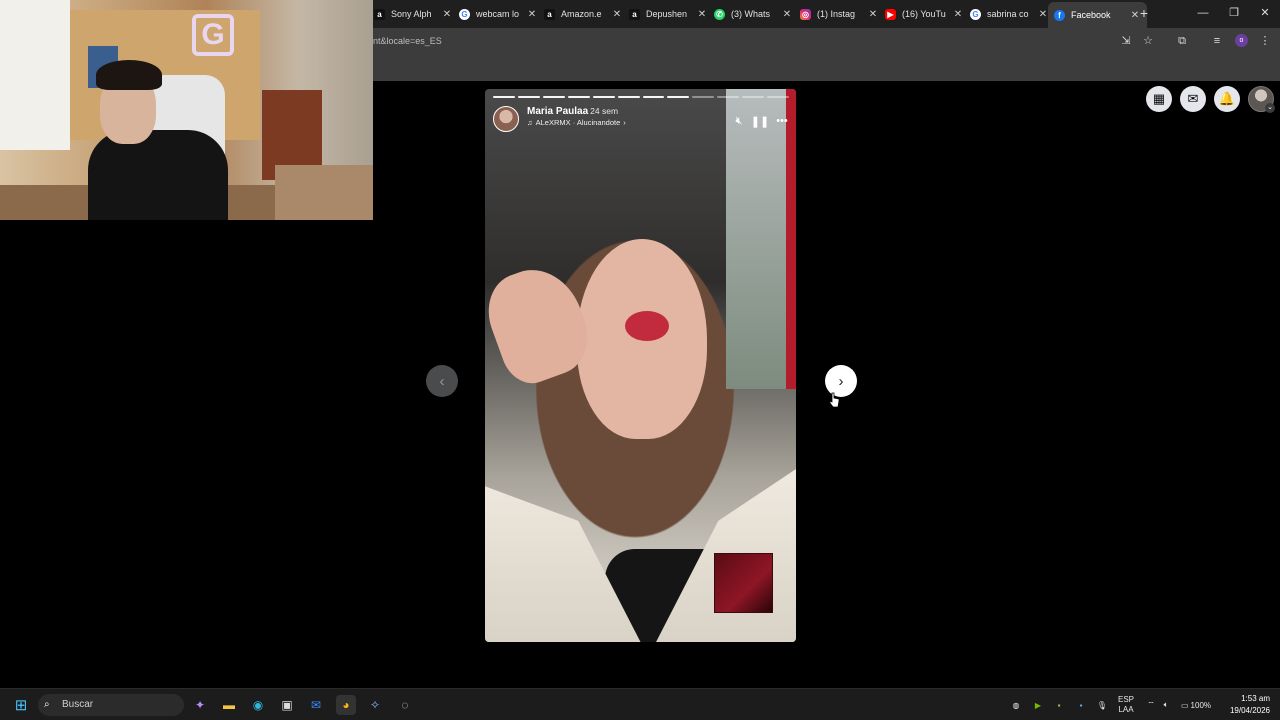 This screenshot has width=1280, height=720. Describe the element at coordinates (1240, 705) in the screenshot. I see `system-clock: 1:53 am 19/04/2026` at that location.